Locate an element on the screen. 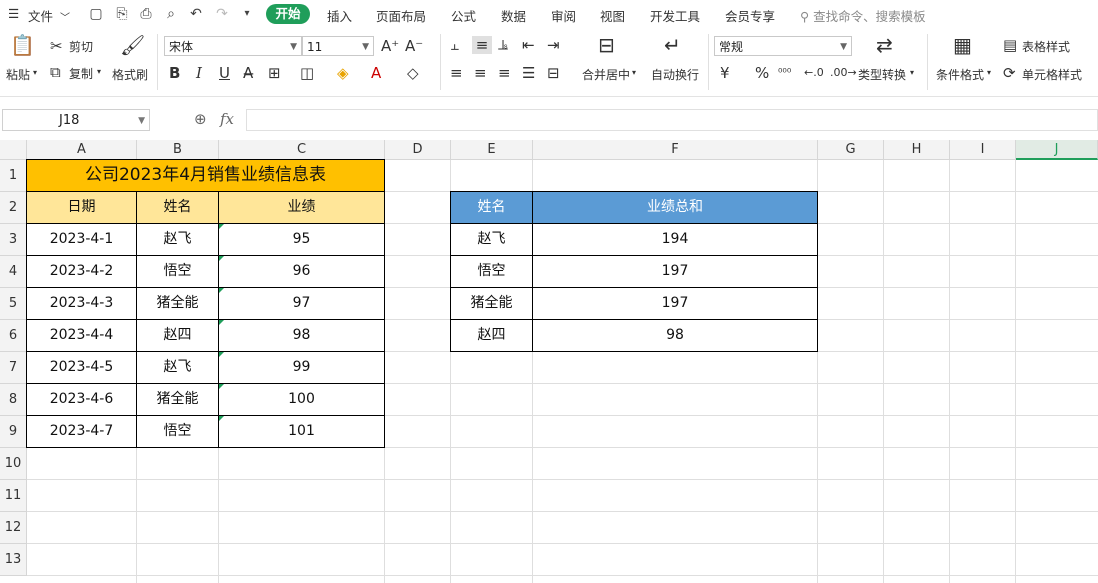  tab-review: 审阅 is located at coordinates (563, 15).